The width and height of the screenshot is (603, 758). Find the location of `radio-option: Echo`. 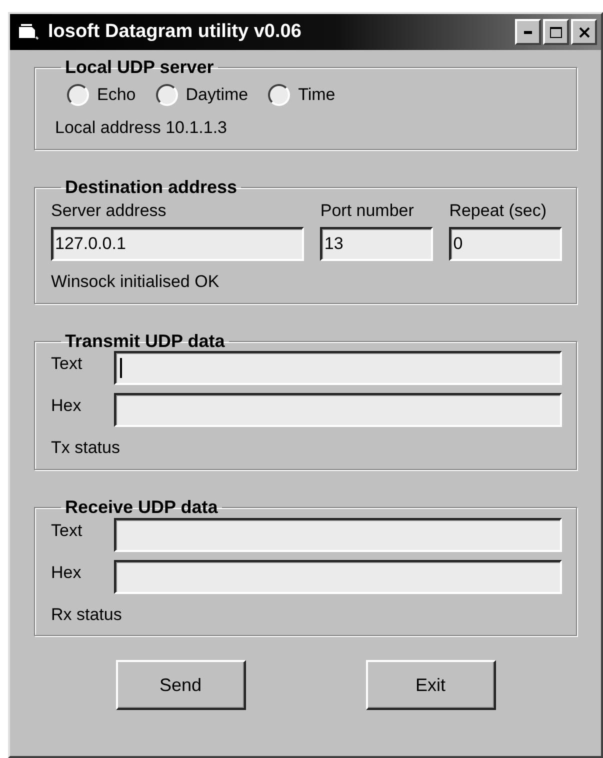

radio-option: Echo is located at coordinates (101, 95).